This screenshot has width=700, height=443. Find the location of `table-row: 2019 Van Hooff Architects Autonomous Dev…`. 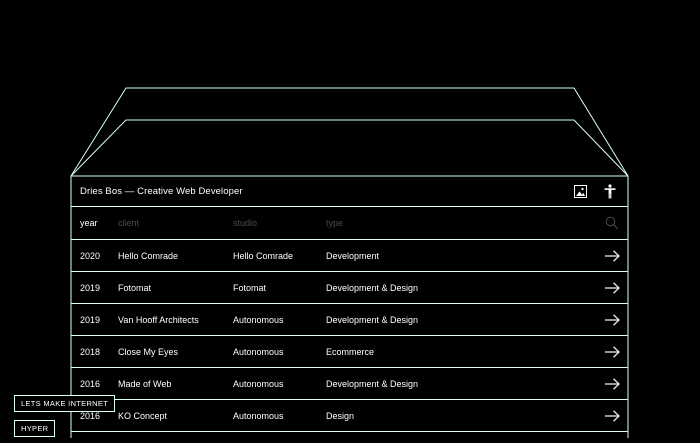

table-row: 2019 Van Hooff Architects Autonomous Dev… is located at coordinates (349, 320).